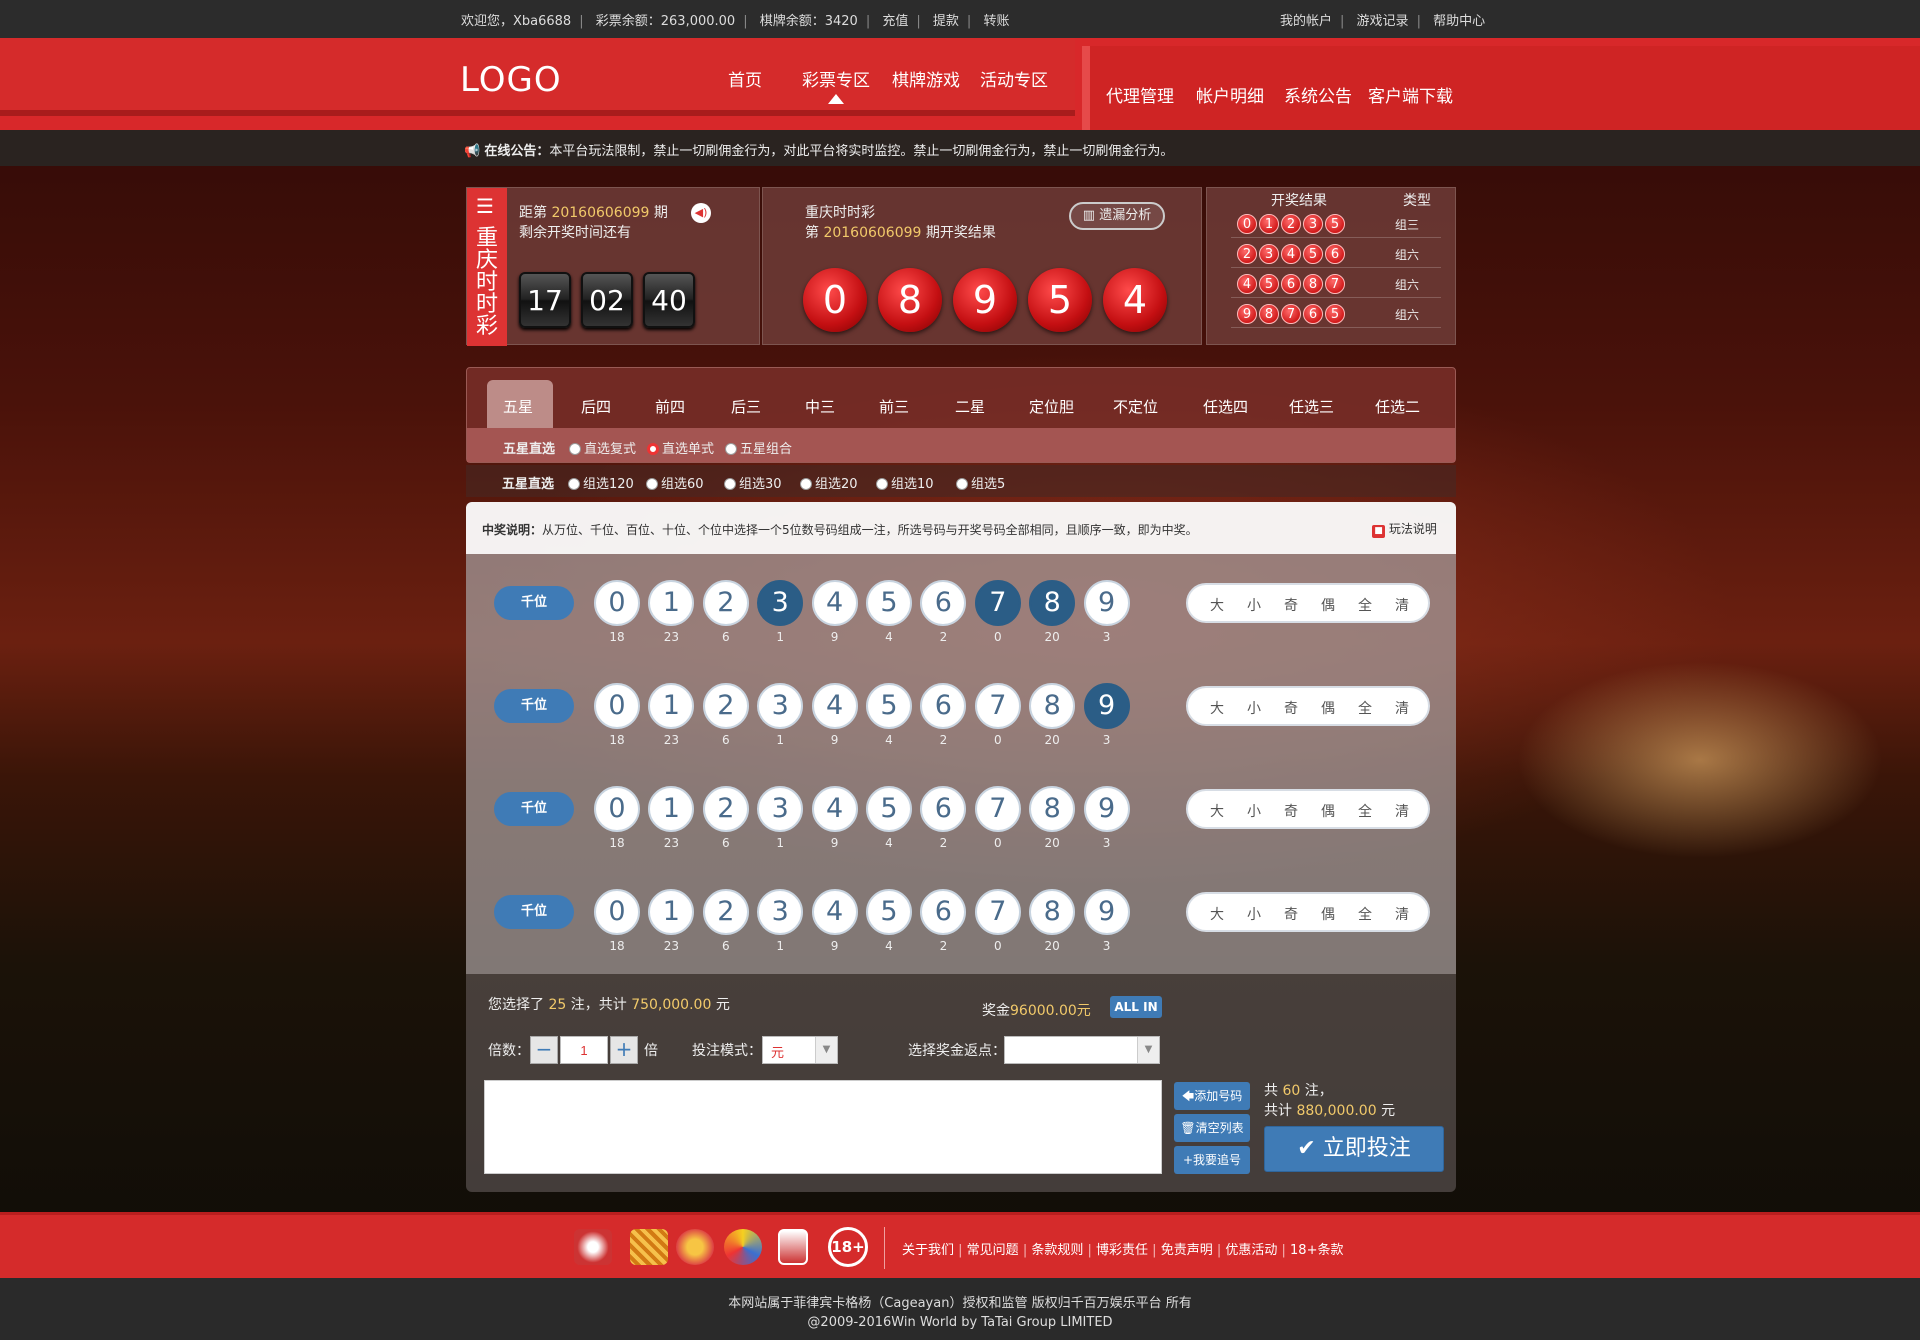 The image size is (1920, 1340). I want to click on nav-client-download: 客户端下载, so click(1410, 94).